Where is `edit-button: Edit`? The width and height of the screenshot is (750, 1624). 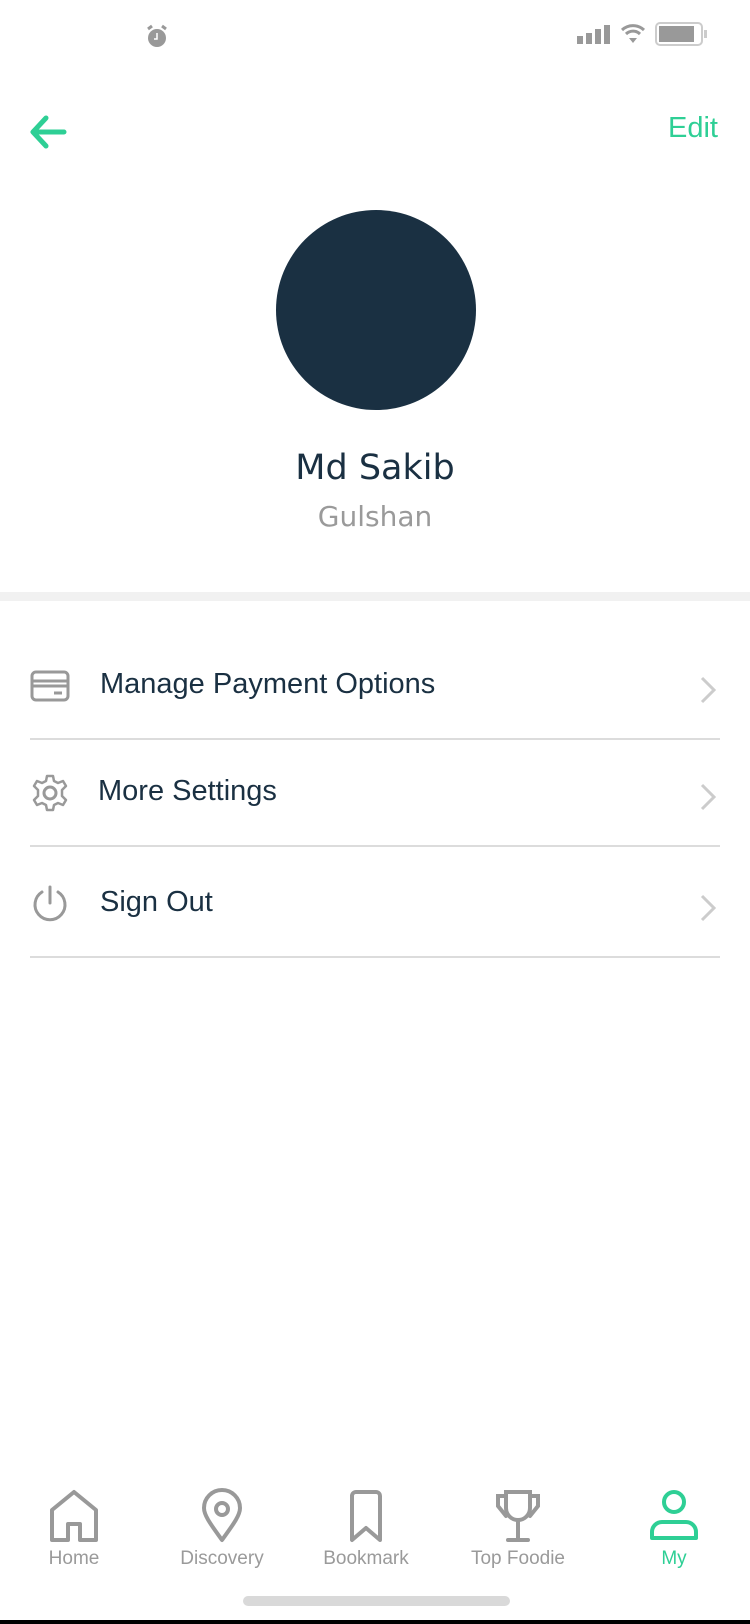
edit-button: Edit is located at coordinates (693, 128).